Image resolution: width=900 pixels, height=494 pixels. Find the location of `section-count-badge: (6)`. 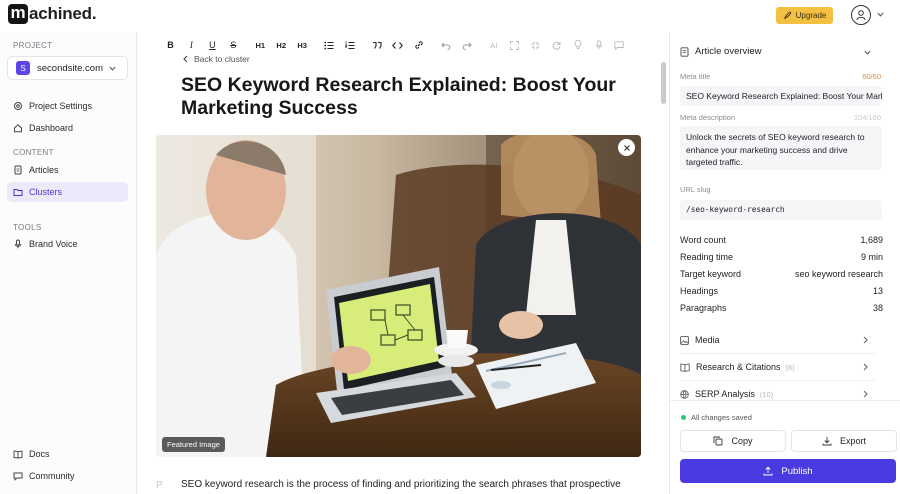

section-count-badge: (6) is located at coordinates (790, 367).